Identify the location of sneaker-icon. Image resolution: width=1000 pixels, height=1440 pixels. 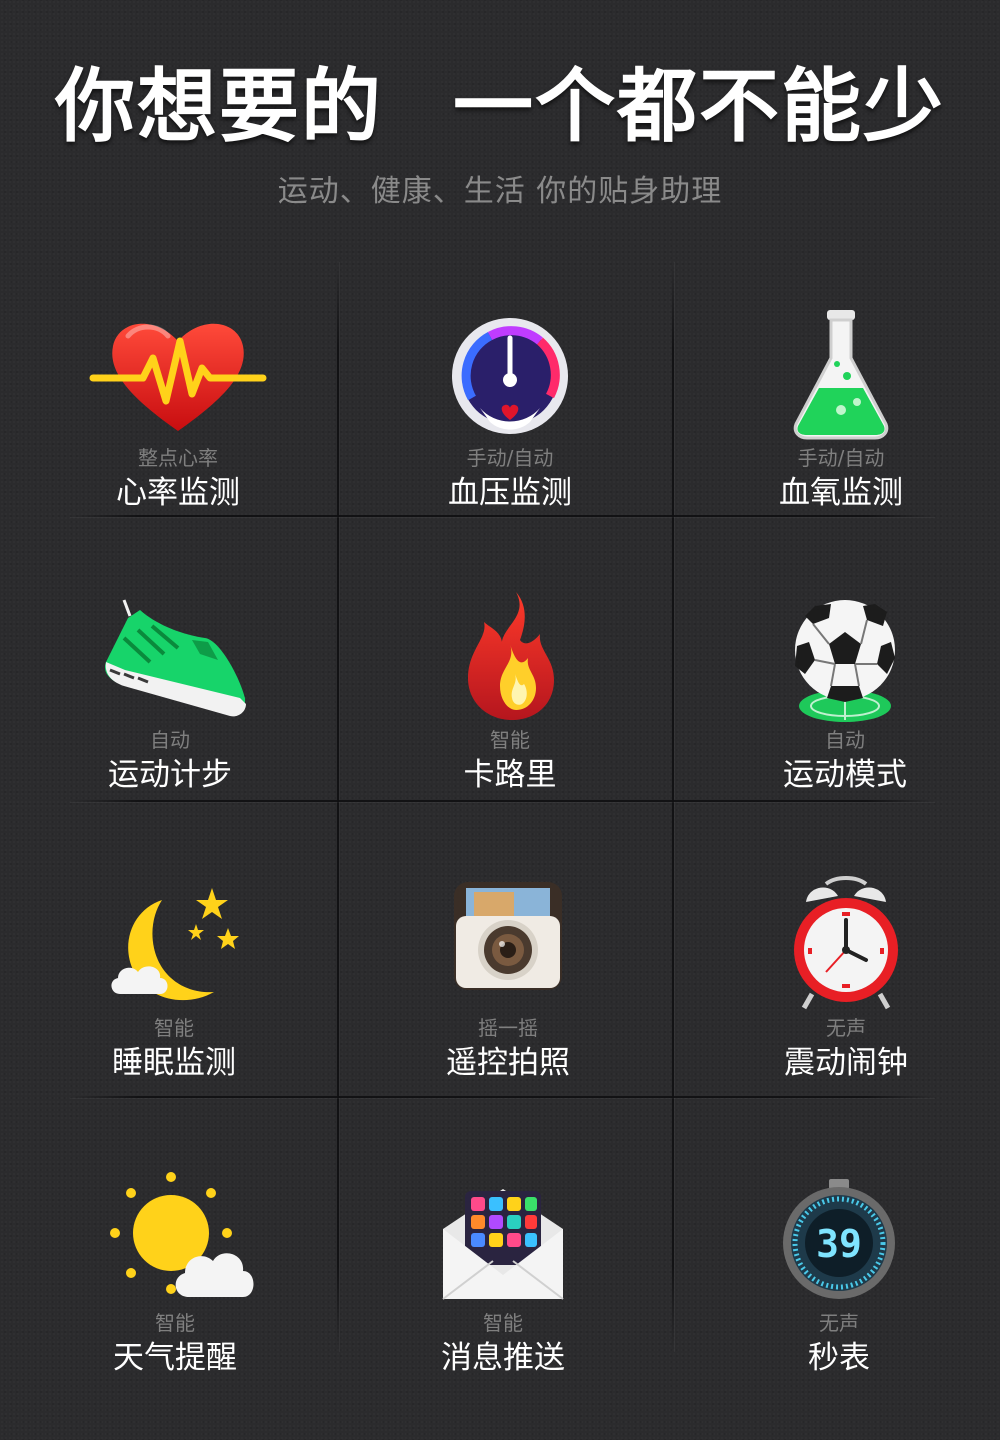
(170, 658).